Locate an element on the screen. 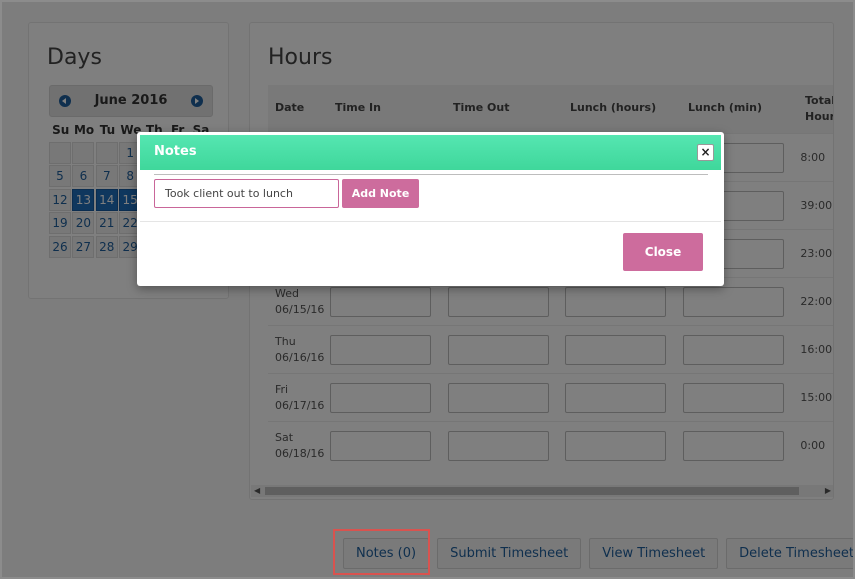 The width and height of the screenshot is (855, 579). close-icon: × is located at coordinates (705, 152).